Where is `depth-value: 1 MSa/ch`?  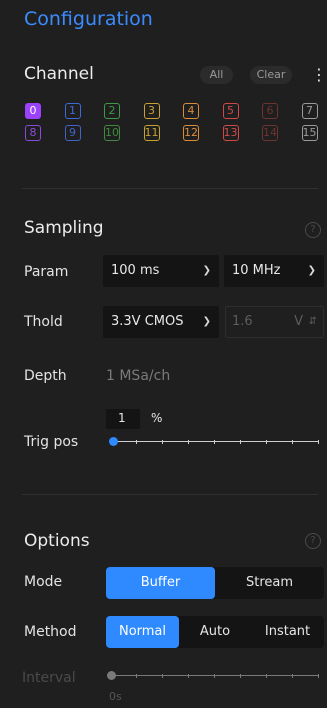 depth-value: 1 MSa/ch is located at coordinates (138, 376).